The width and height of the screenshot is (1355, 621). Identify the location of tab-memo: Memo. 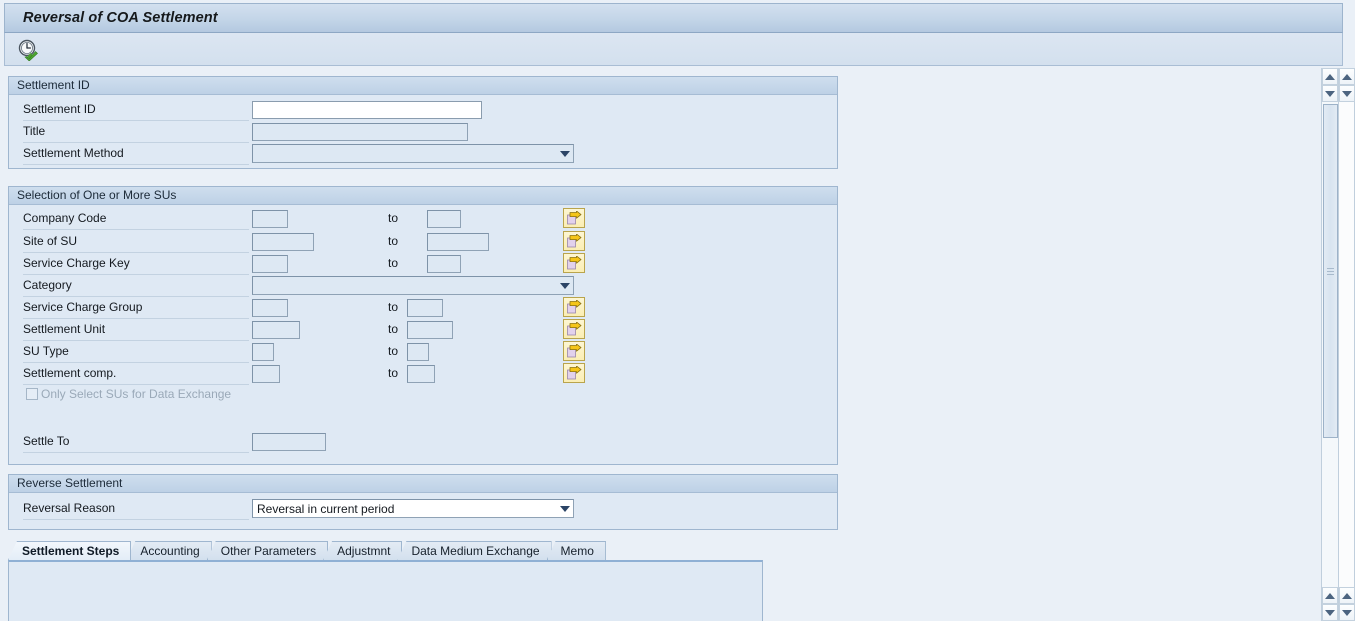
(576, 550).